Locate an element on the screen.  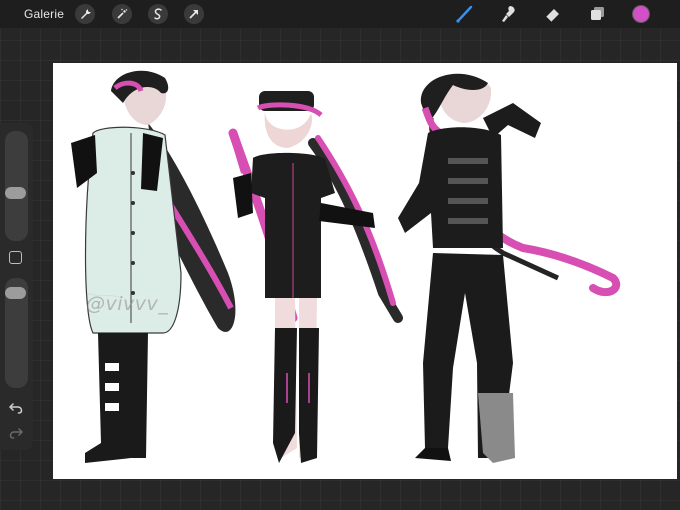
undo-icon is located at coordinates (16, 408).